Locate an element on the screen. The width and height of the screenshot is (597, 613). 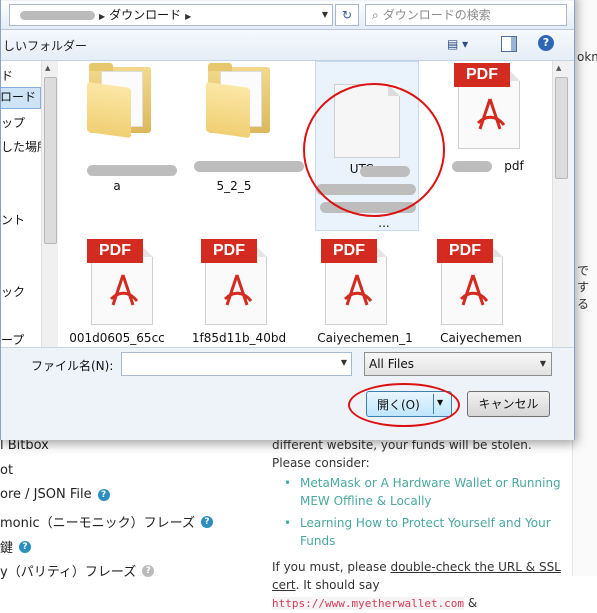
file-item: PDF pdf is located at coordinates (484, 138).